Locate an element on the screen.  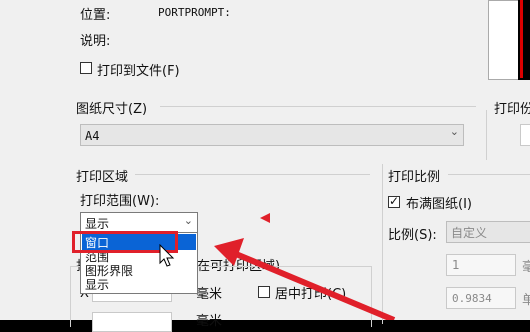
print-to-file-label: 打印到文件(F) is located at coordinates (138, 71).